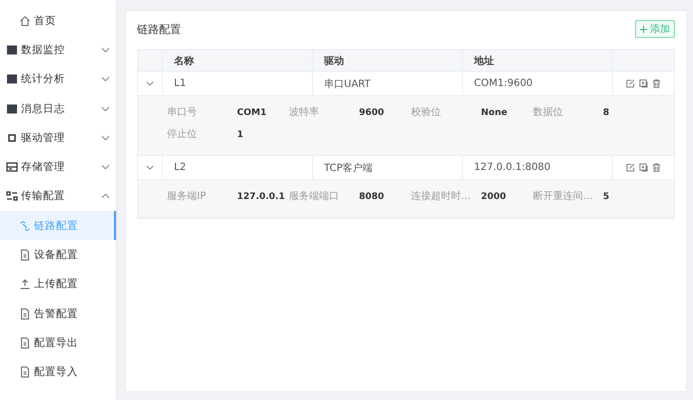 Image resolution: width=693 pixels, height=400 pixels. Describe the element at coordinates (182, 112) in the screenshot. I see `detail-label: 串口号` at that location.